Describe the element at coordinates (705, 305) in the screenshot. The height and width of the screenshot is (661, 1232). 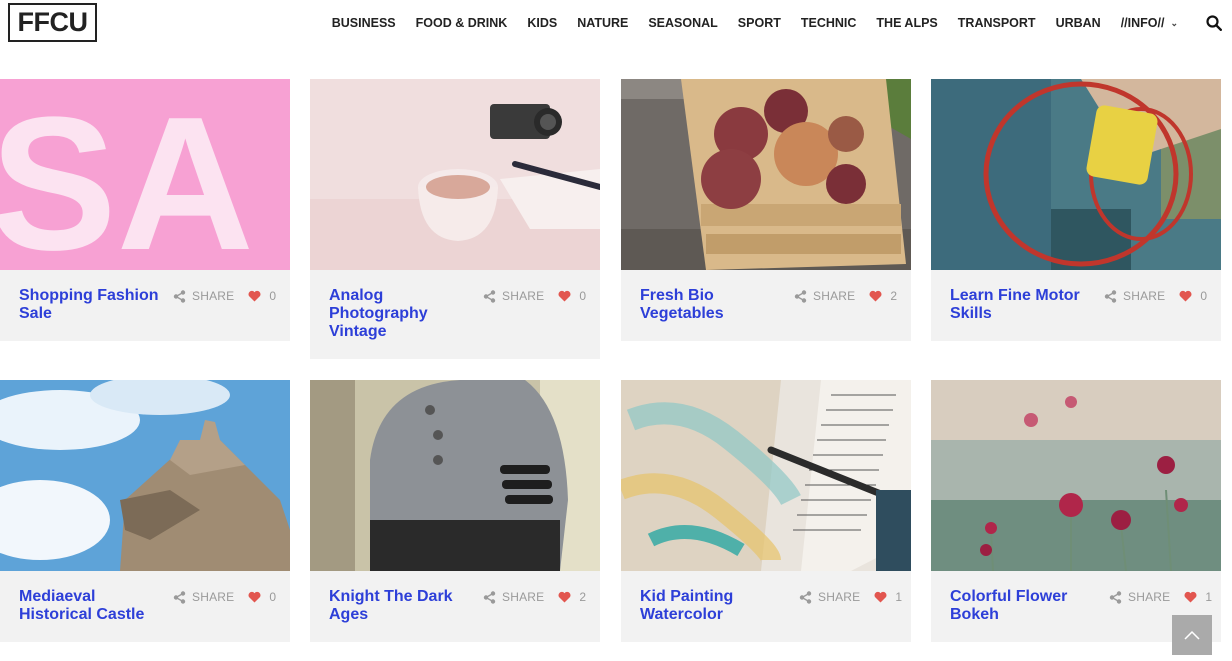
I see `post-title: Fresh Bio Vegetables` at that location.